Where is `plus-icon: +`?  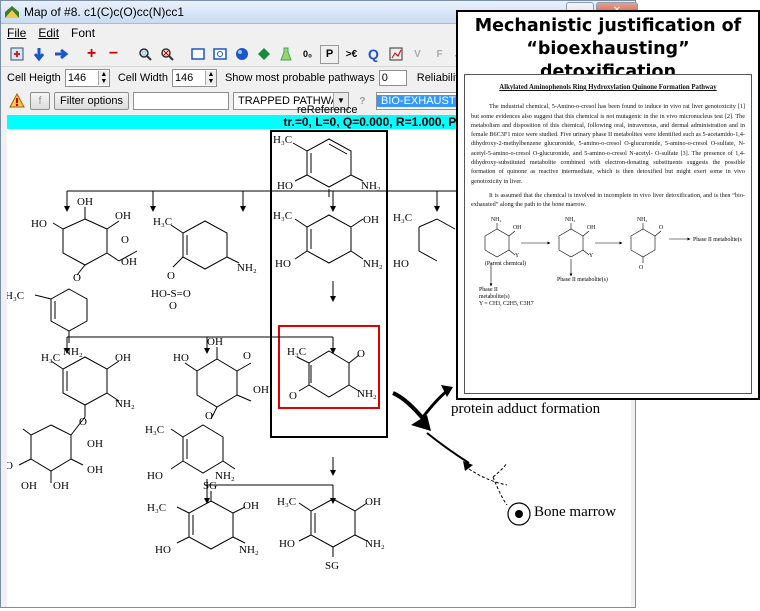
plus-icon: + is located at coordinates (91, 54).